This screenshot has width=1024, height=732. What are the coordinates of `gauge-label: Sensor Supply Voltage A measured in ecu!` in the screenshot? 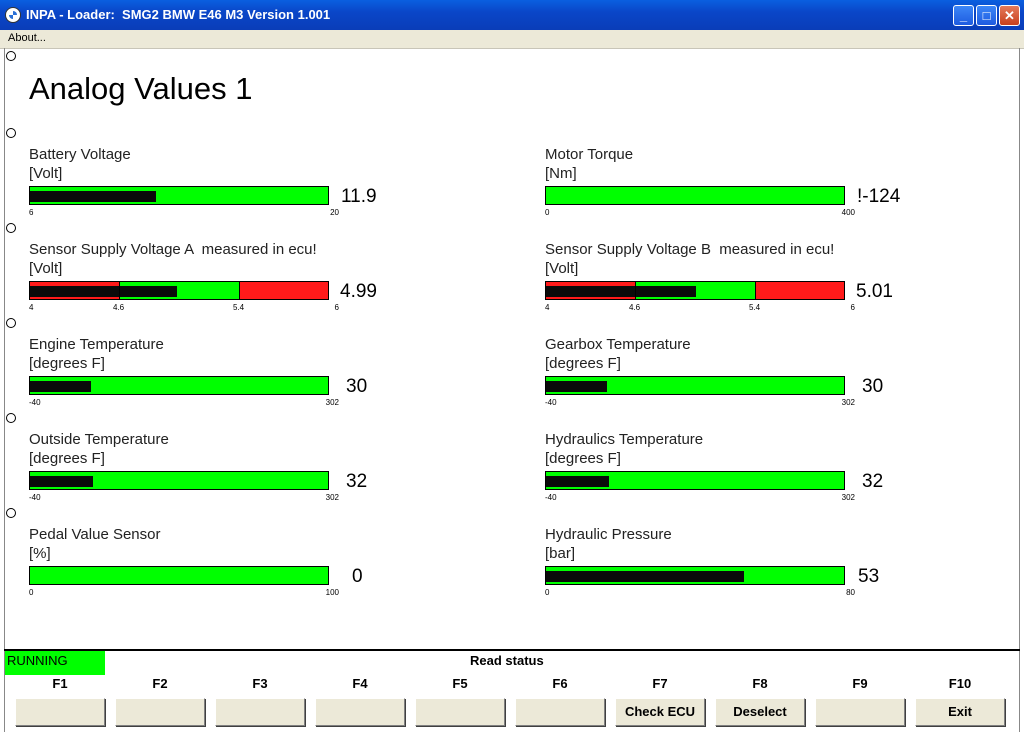 It's located at (173, 249).